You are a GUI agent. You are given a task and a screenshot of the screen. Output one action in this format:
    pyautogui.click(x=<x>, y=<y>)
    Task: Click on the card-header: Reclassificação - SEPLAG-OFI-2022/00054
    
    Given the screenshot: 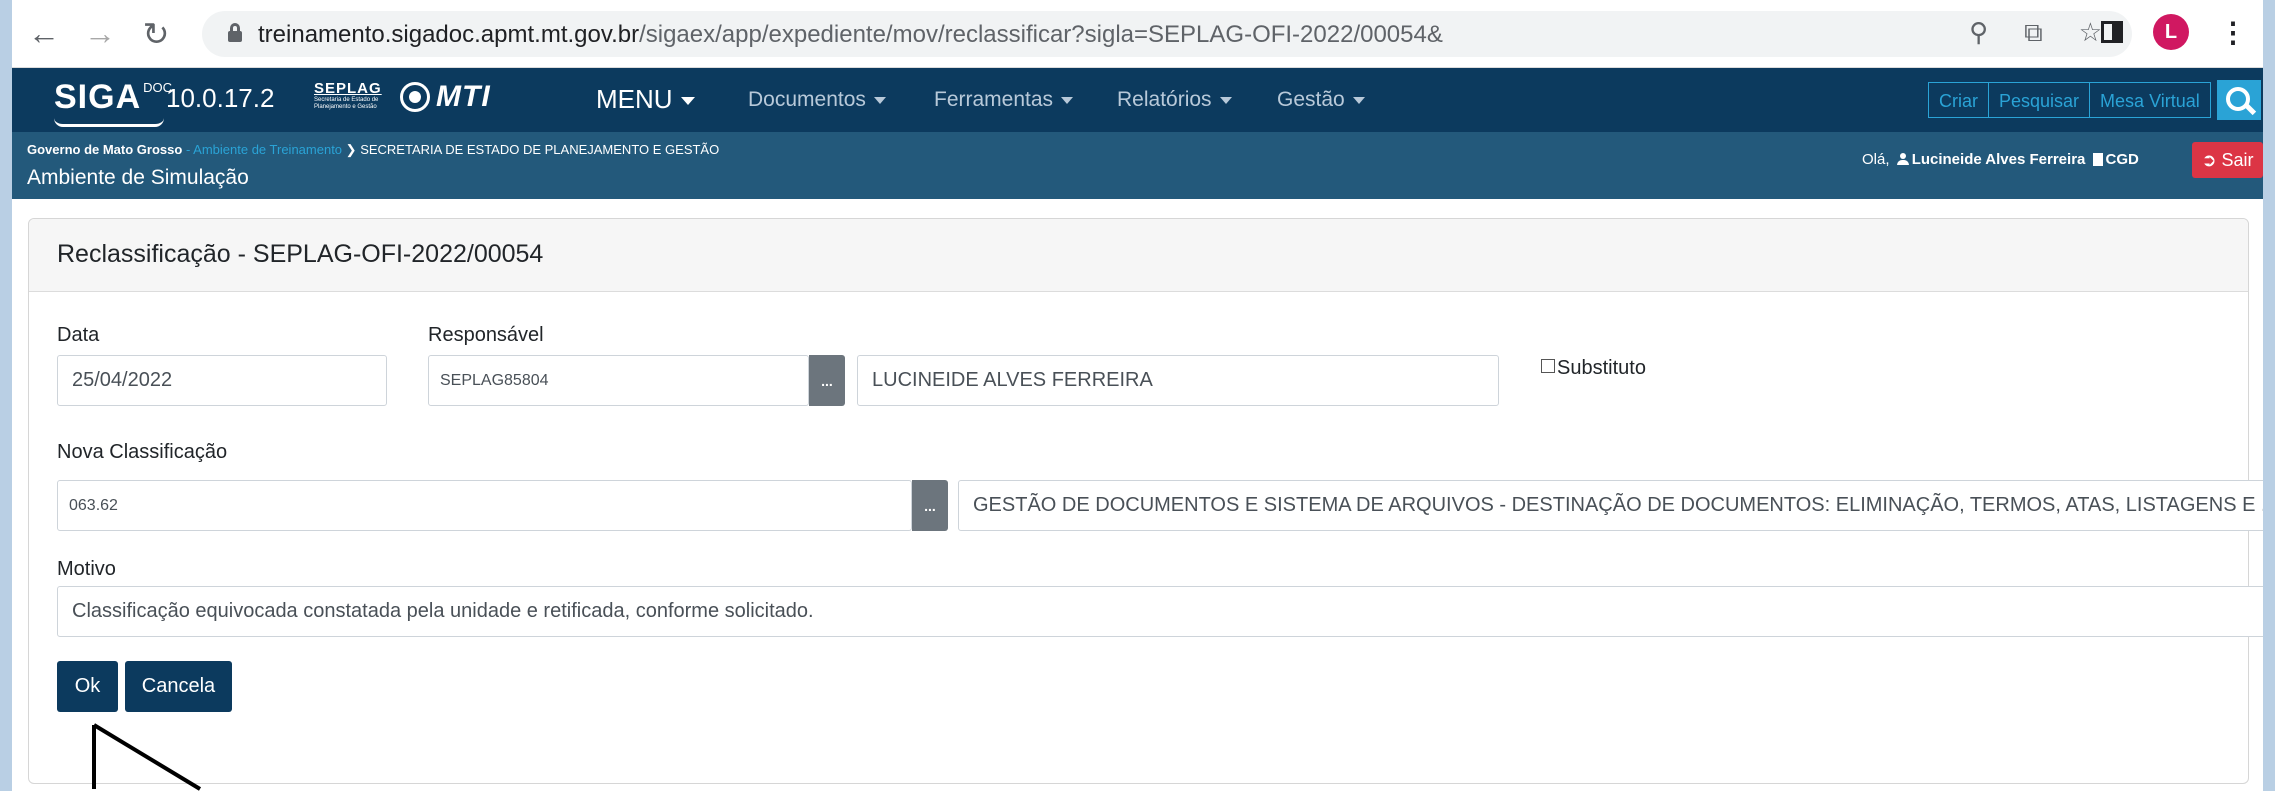 What is the action you would take?
    pyautogui.click(x=1138, y=255)
    